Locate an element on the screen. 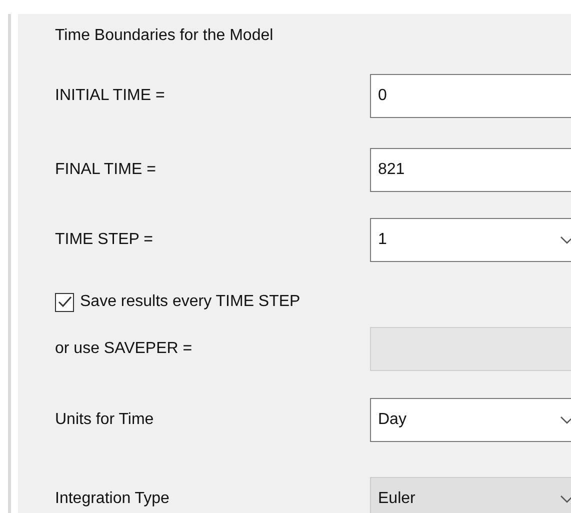 This screenshot has width=571, height=513. checkmark-icon is located at coordinates (65, 302).